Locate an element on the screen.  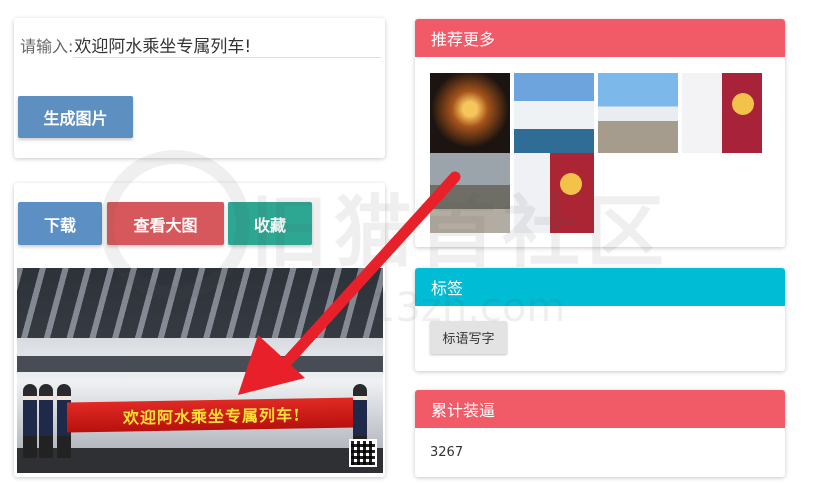
yacht-thumb is located at coordinates (554, 113).